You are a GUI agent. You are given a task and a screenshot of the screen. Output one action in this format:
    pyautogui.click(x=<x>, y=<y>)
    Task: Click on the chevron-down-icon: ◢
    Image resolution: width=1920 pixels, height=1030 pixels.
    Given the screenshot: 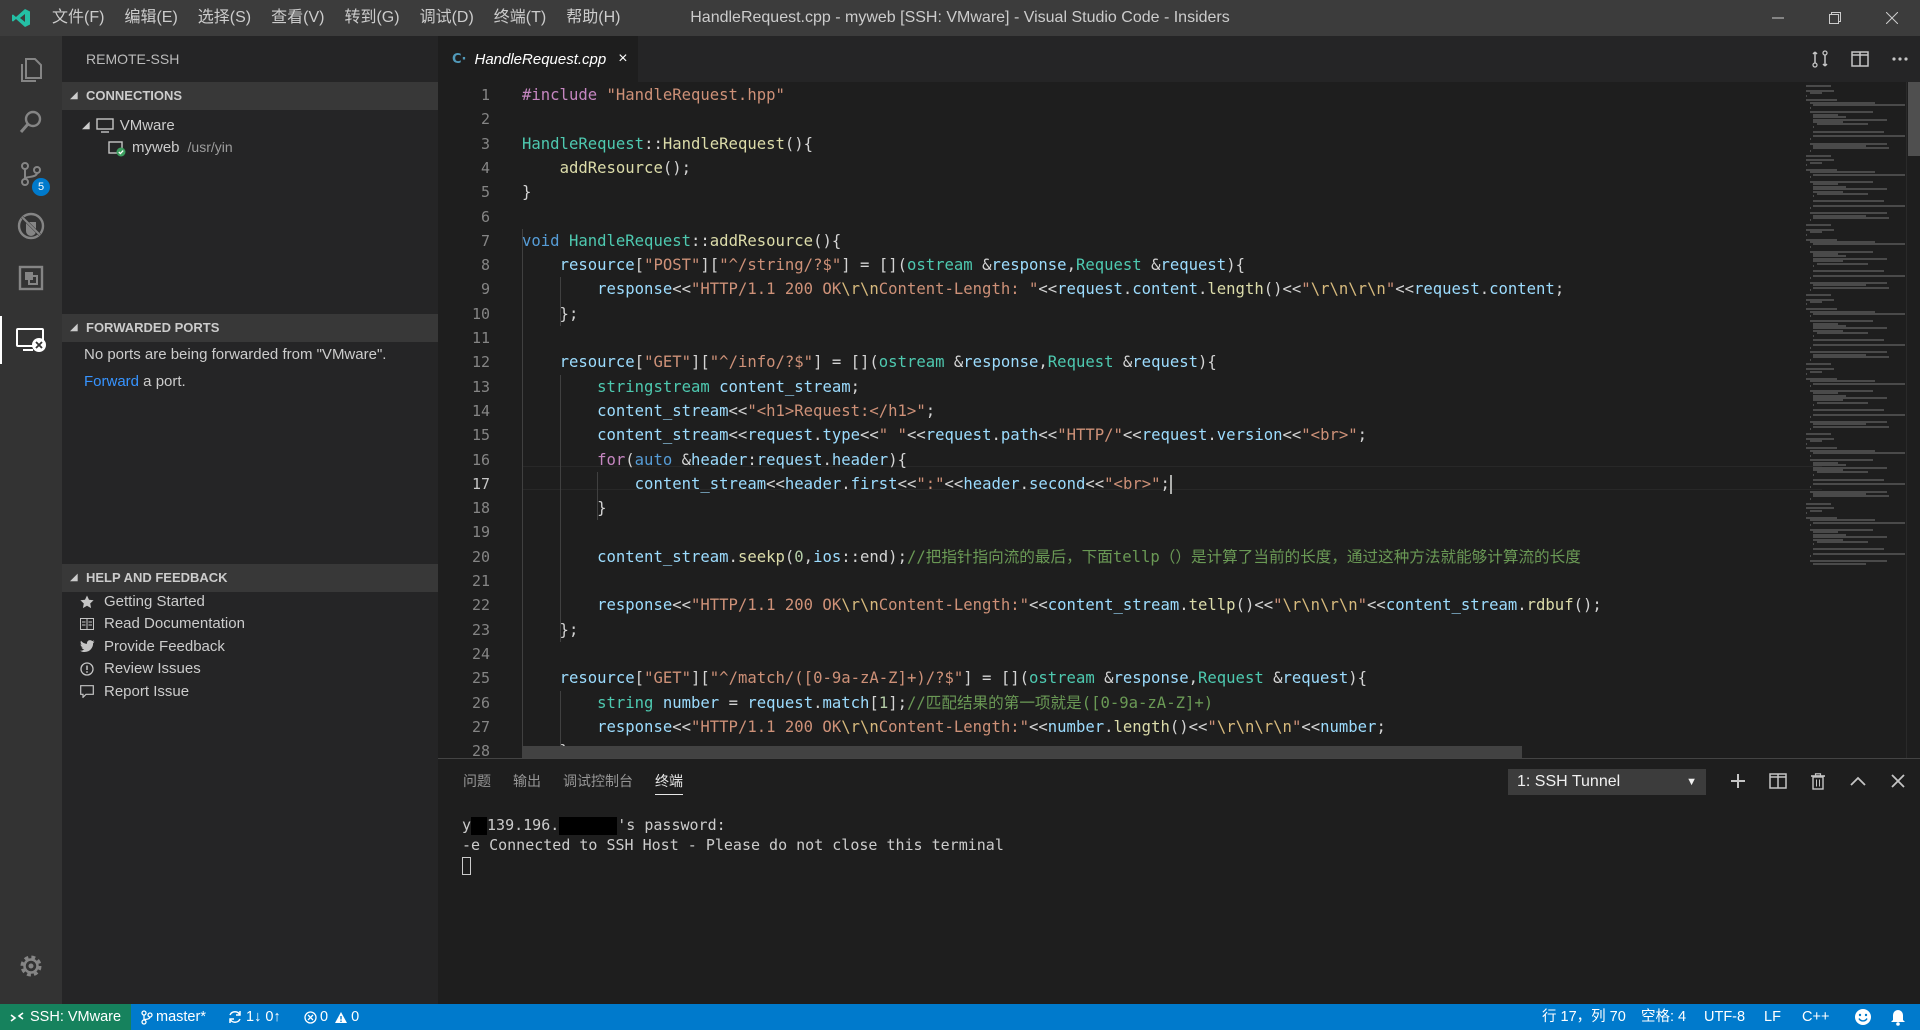 What is the action you would take?
    pyautogui.click(x=74, y=577)
    